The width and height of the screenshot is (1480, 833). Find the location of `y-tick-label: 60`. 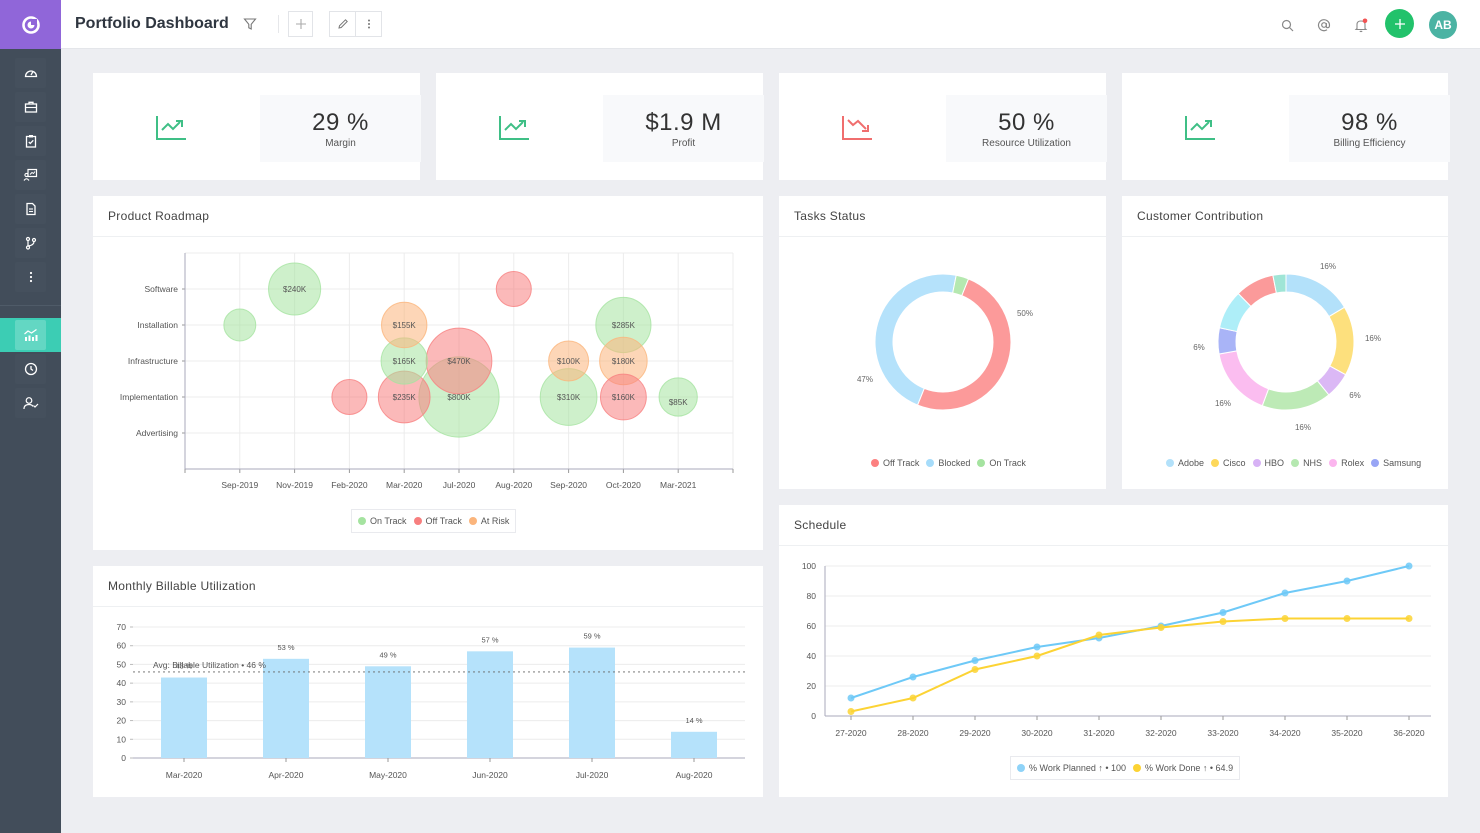

y-tick-label: 60 is located at coordinates (812, 626).